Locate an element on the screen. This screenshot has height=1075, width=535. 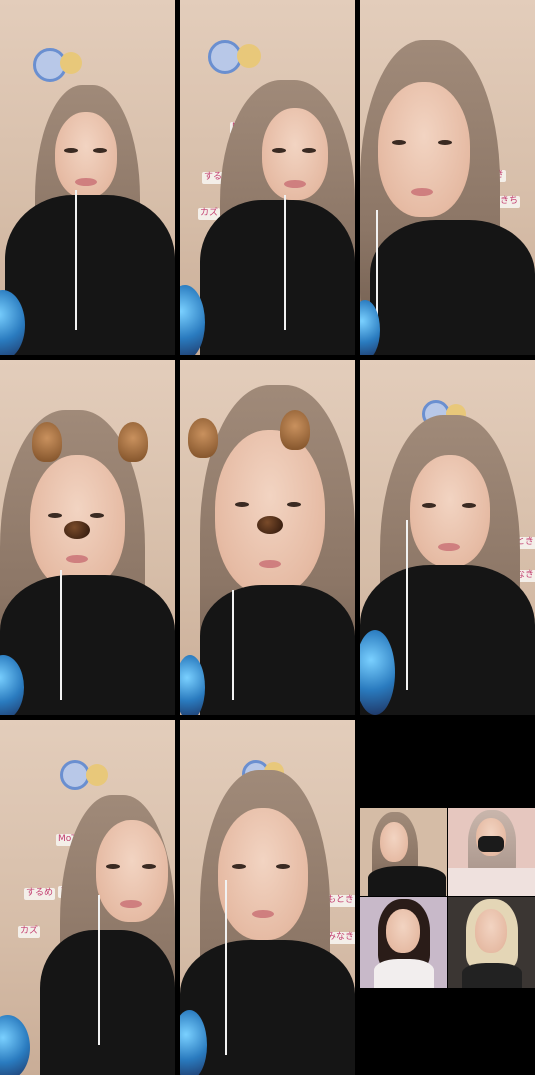
wall-note: するめ is located at coordinates (40, 894).